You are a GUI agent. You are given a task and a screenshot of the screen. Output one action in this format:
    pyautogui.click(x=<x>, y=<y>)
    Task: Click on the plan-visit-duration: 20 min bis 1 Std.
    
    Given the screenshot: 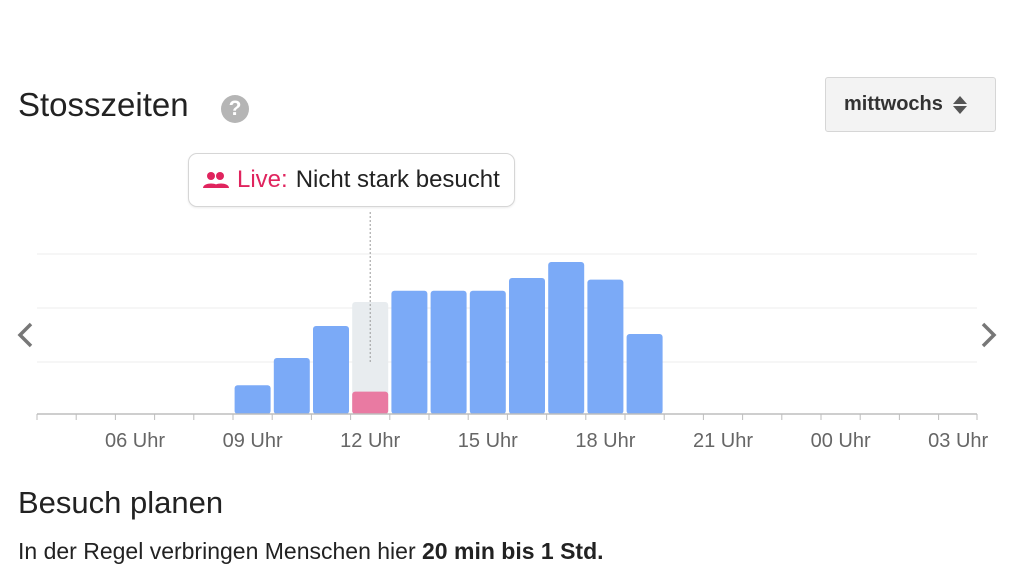 What is the action you would take?
    pyautogui.click(x=513, y=551)
    